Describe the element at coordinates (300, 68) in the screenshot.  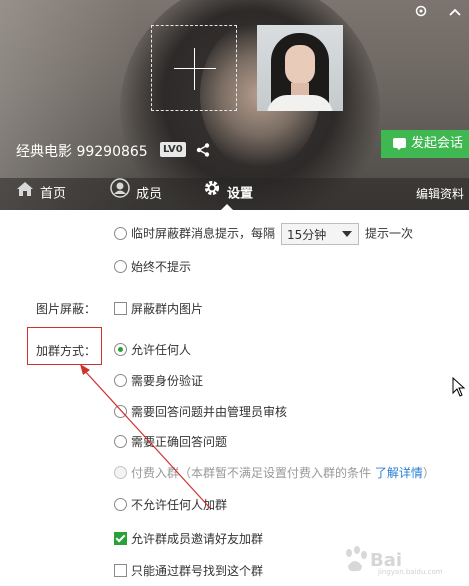
I see `group-photo-thumbnail` at that location.